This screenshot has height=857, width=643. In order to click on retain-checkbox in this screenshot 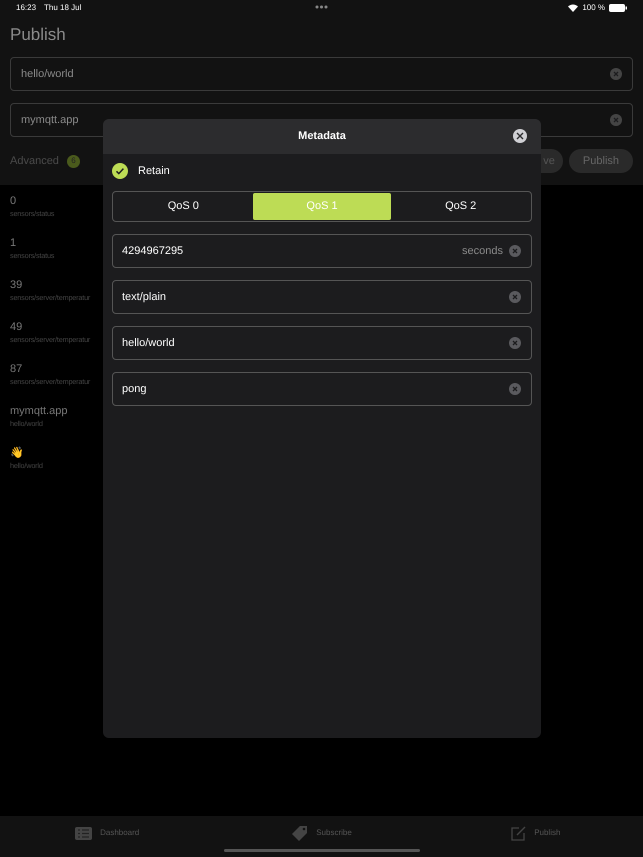, I will do `click(120, 171)`.